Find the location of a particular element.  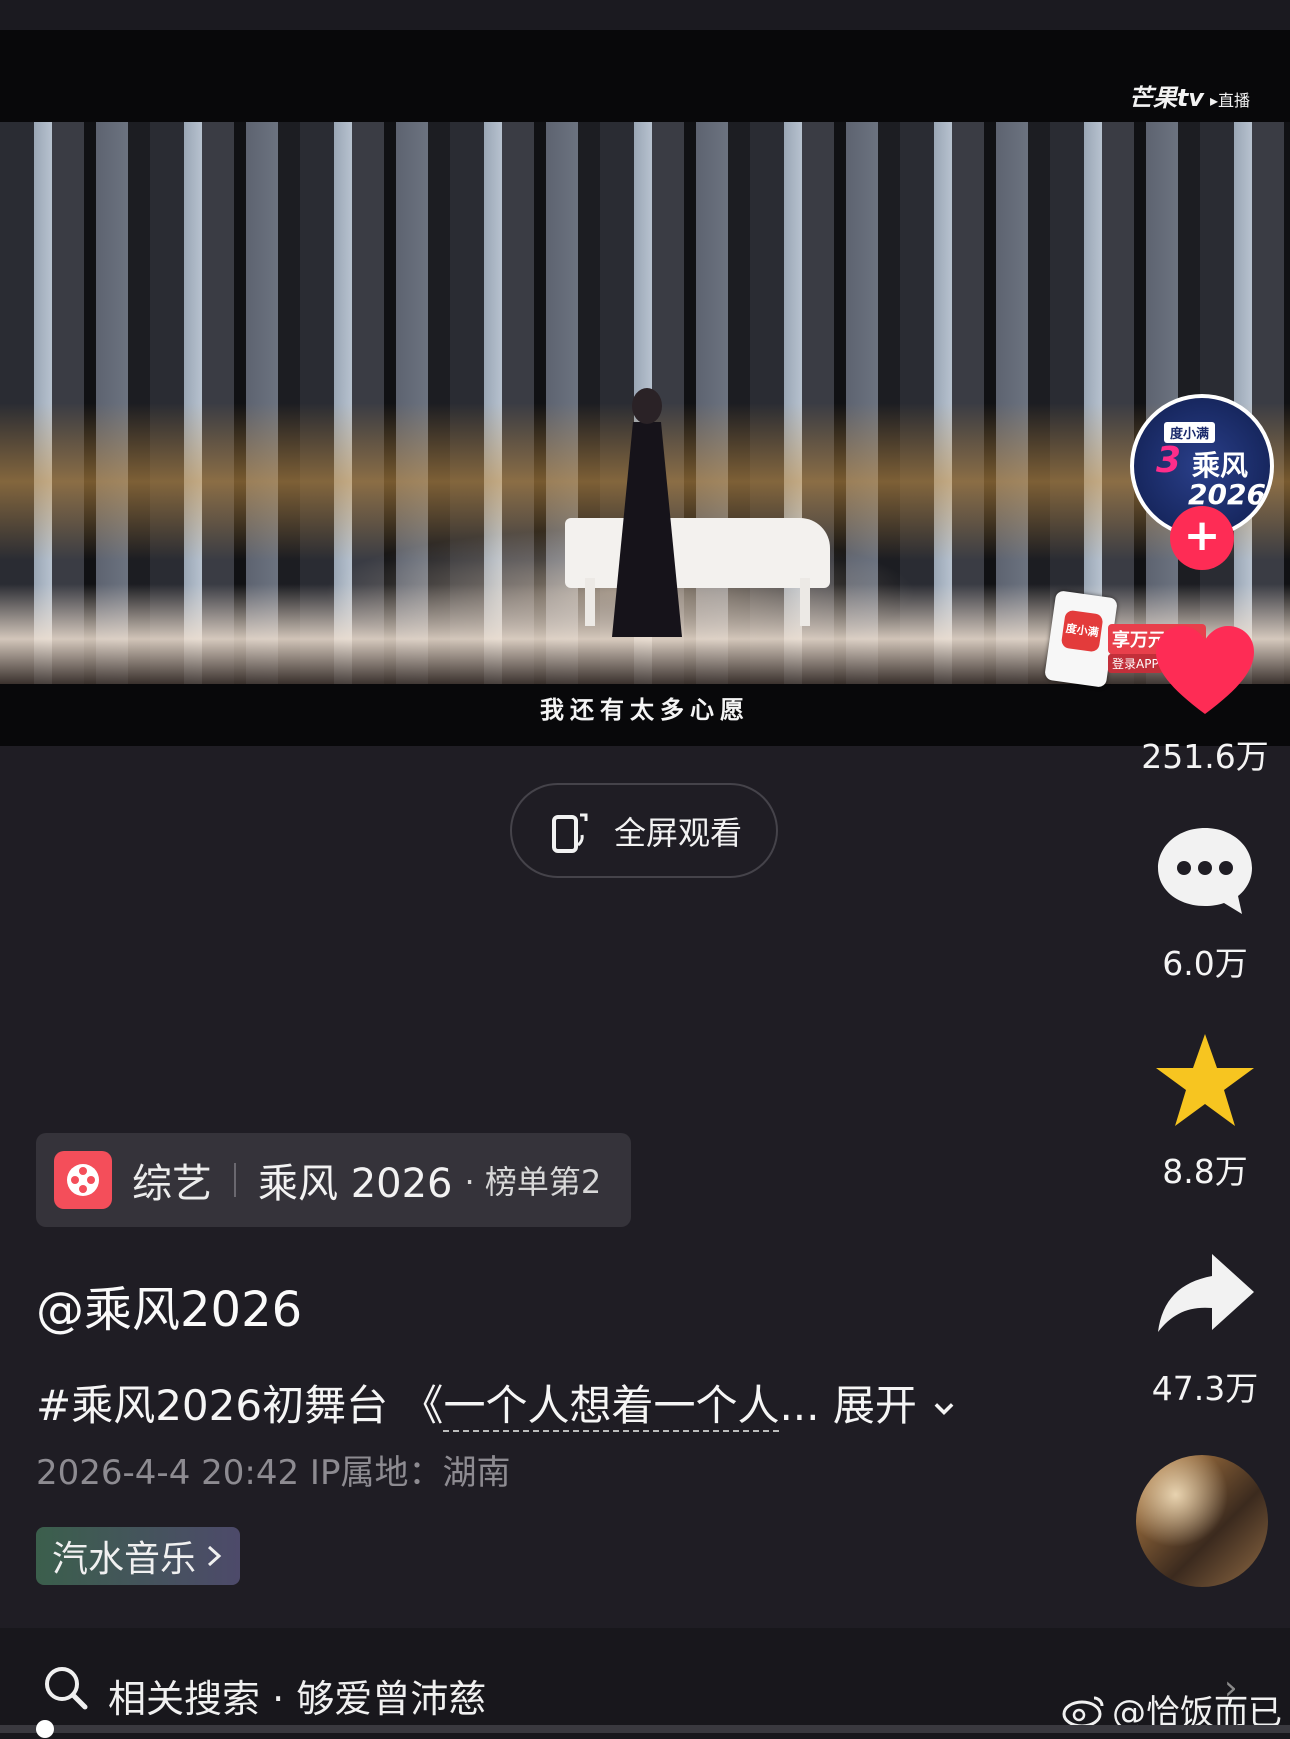

video-subtitle: 我还有太多心愿 is located at coordinates (645, 710).